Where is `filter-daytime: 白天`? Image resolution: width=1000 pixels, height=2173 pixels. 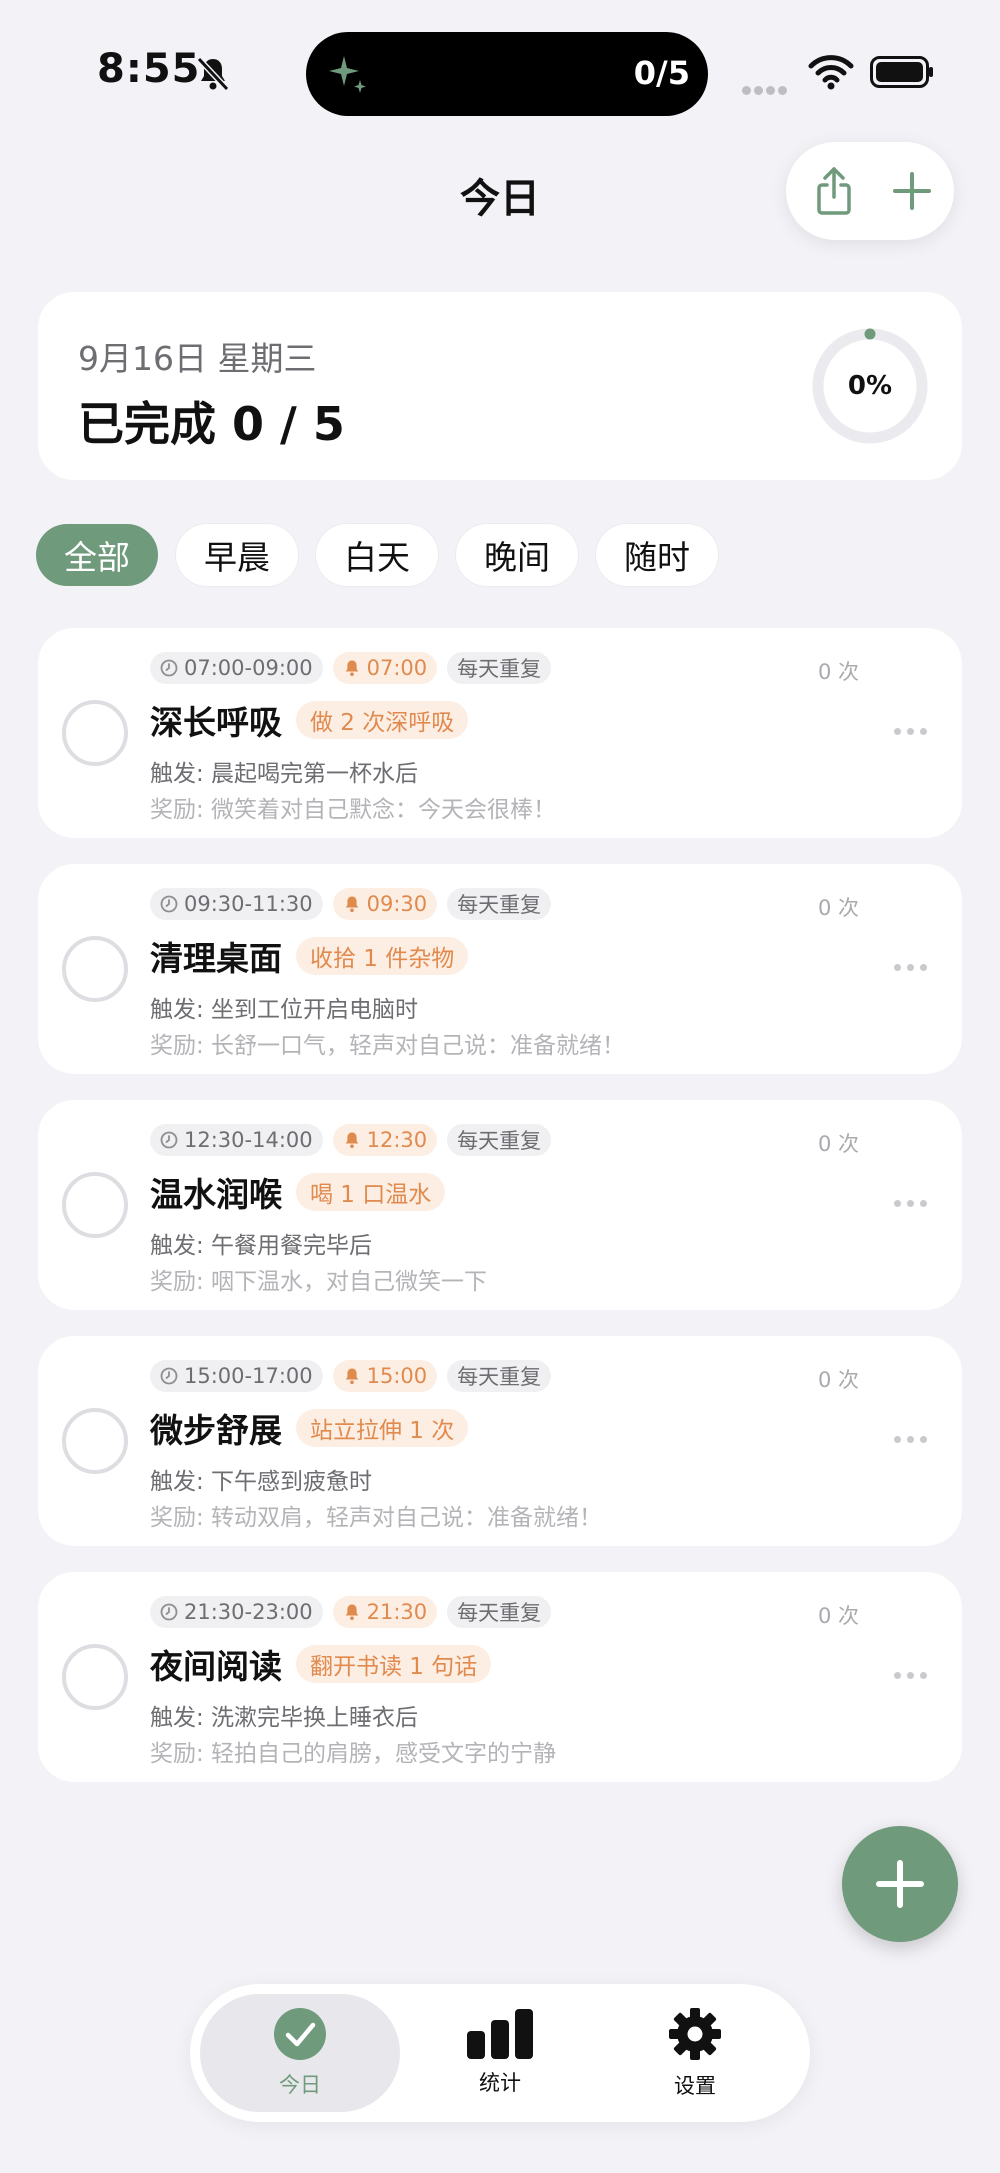
filter-daytime: 白天 is located at coordinates (377, 555).